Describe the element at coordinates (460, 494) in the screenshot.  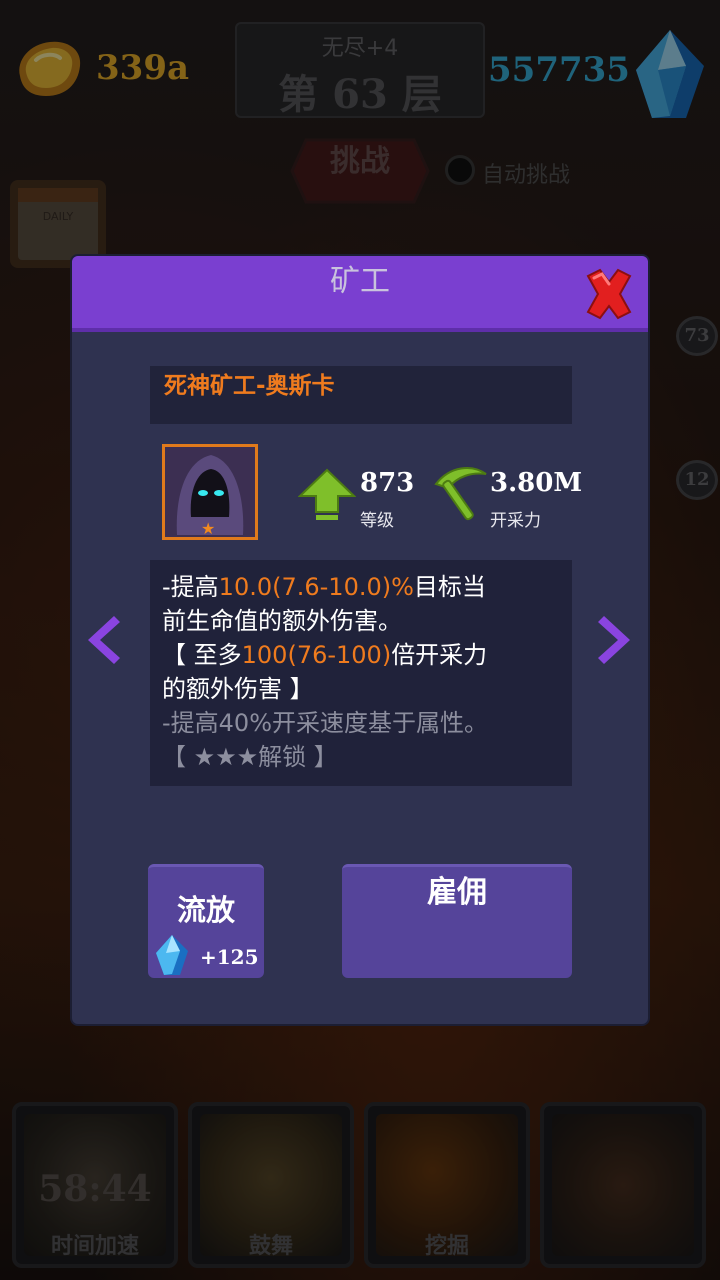
I see `pickaxe-power-icon` at that location.